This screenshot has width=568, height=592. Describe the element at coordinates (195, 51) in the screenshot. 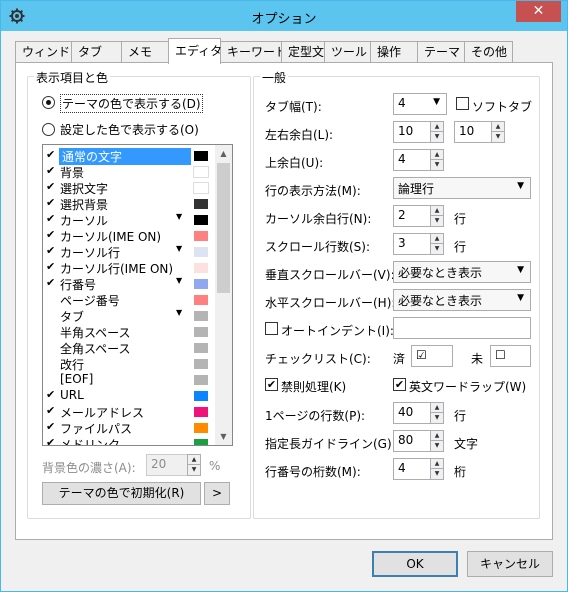

I see `tab-editor: エディタ` at that location.